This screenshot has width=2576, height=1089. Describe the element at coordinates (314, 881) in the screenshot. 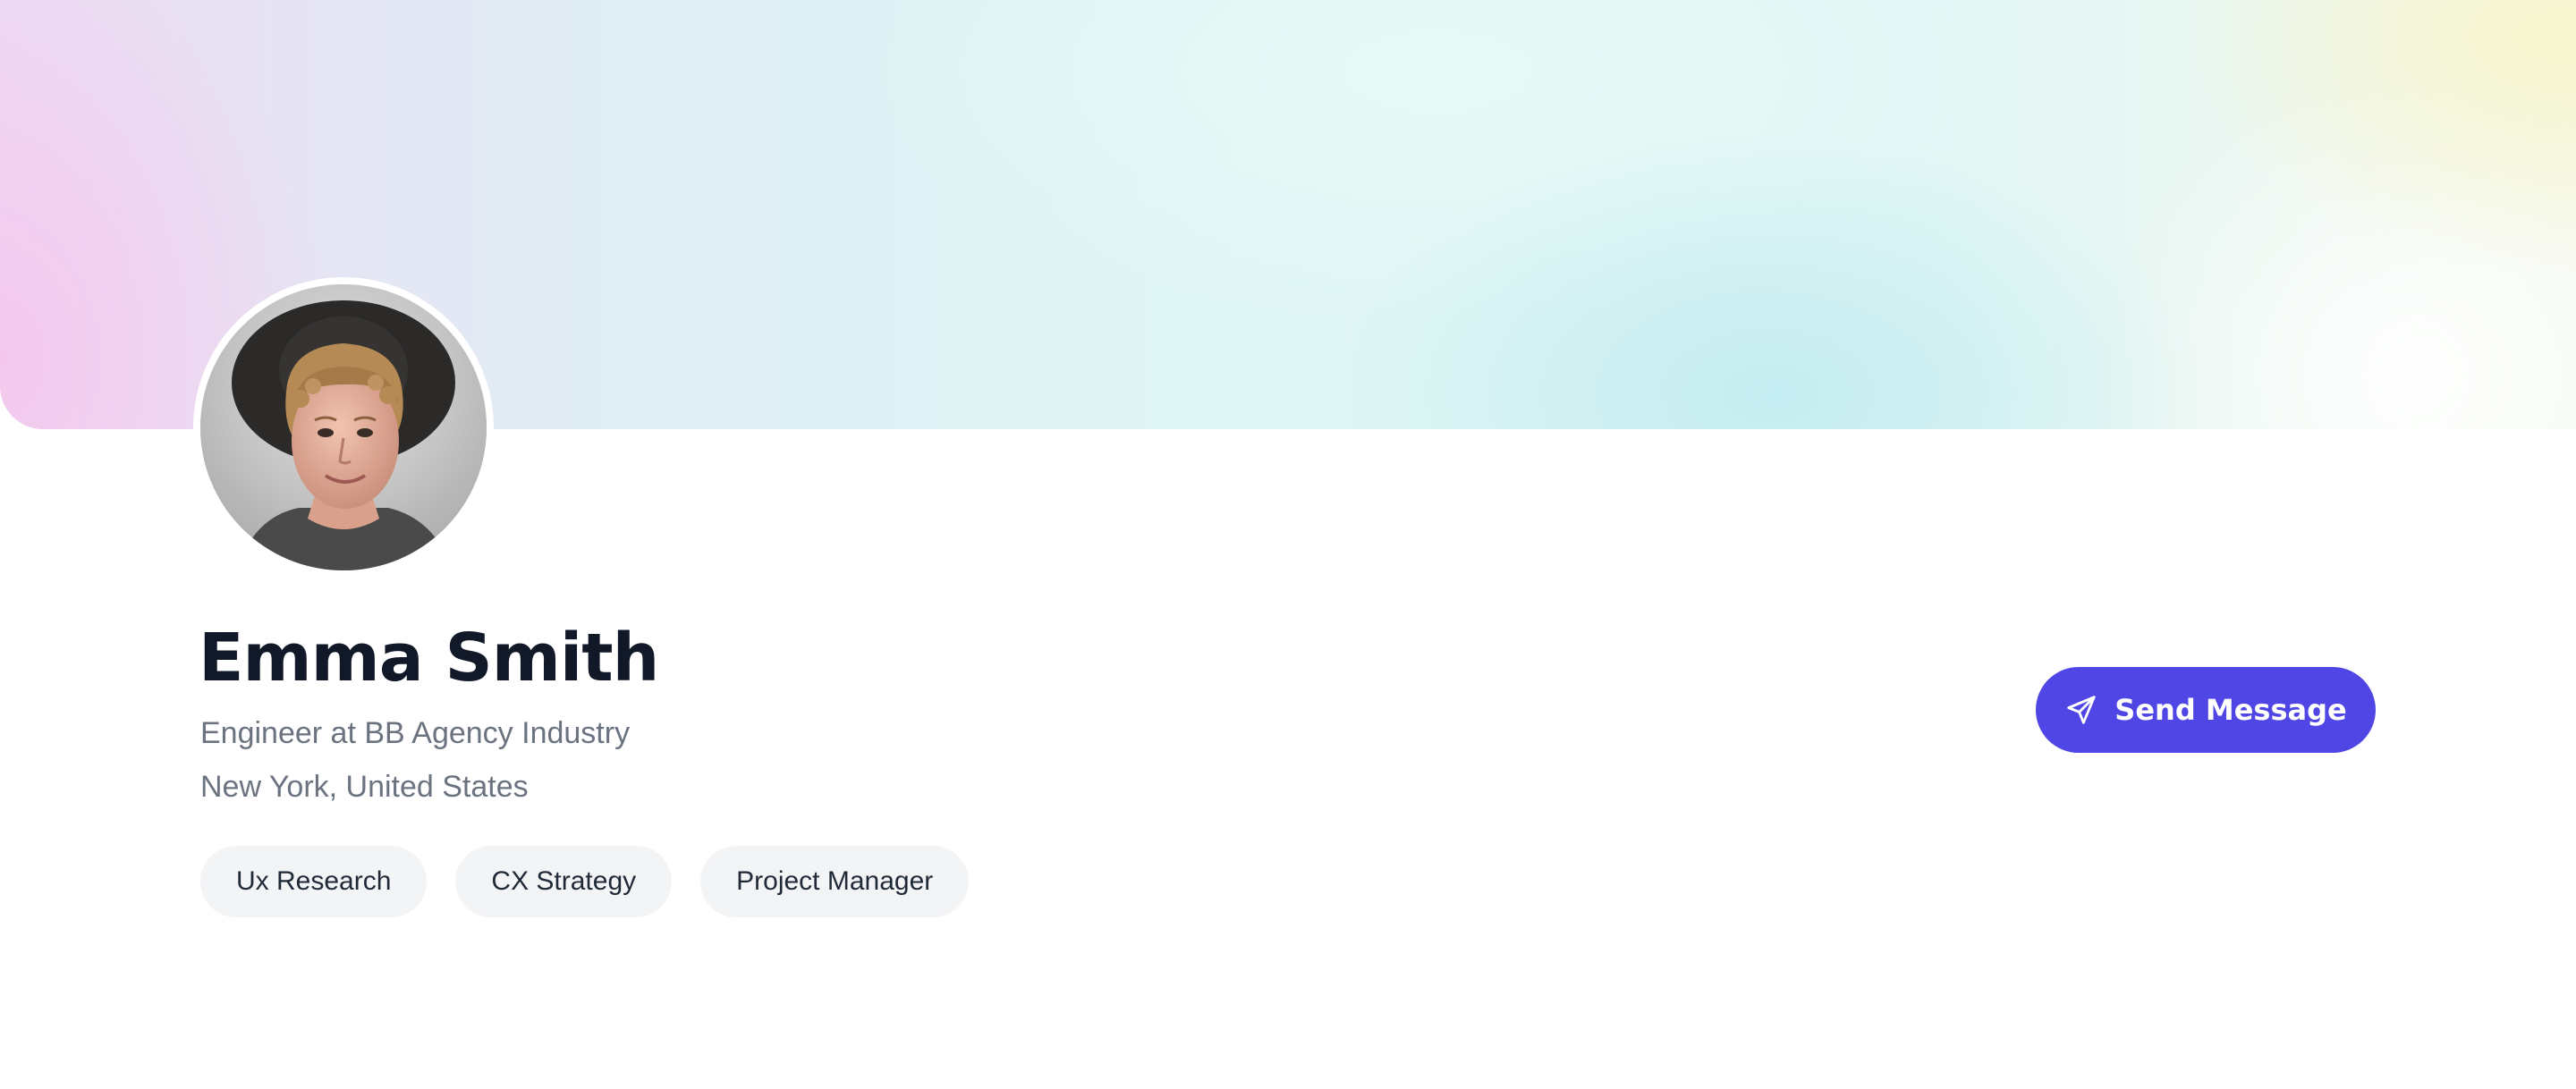

I see `tag-ux-research: Ux Research` at that location.